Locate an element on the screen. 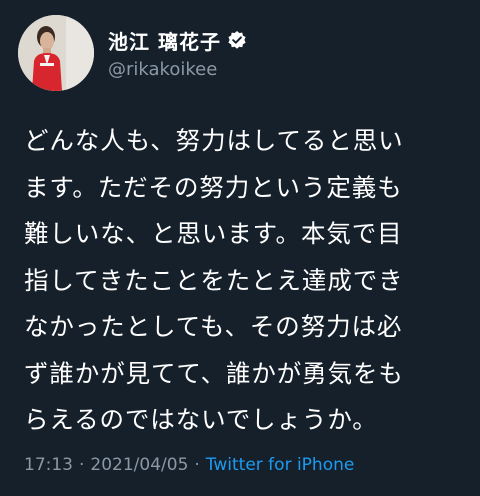  tweet-time: 17:13 is located at coordinates (48, 465).